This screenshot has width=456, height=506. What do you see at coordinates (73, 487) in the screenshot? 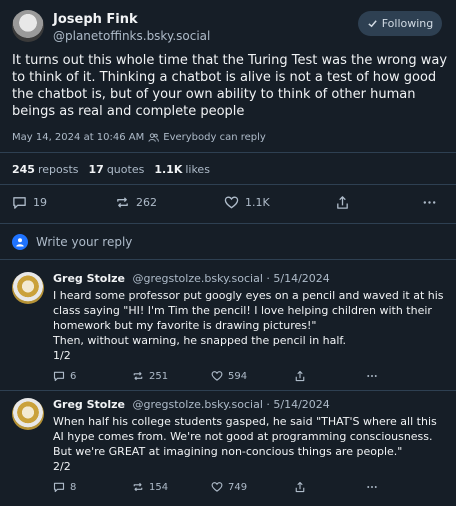
I see `reply-count: 8` at bounding box center [73, 487].